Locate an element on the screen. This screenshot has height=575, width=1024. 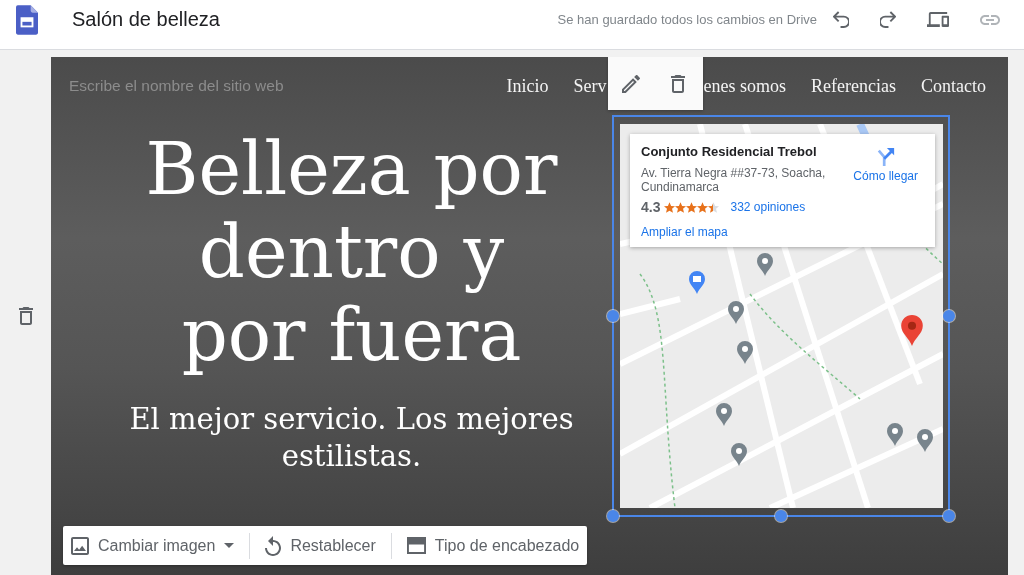
laptop-phone-icon is located at coordinates (938, 19).